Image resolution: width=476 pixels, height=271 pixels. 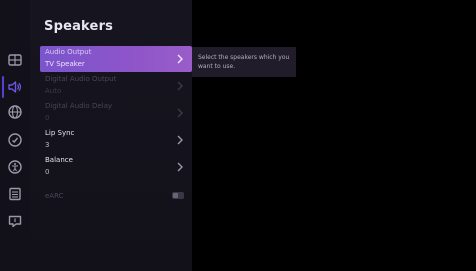 What do you see at coordinates (116, 86) in the screenshot?
I see `menu-item-digital-audio-output: Digital Audio Output Auto` at bounding box center [116, 86].